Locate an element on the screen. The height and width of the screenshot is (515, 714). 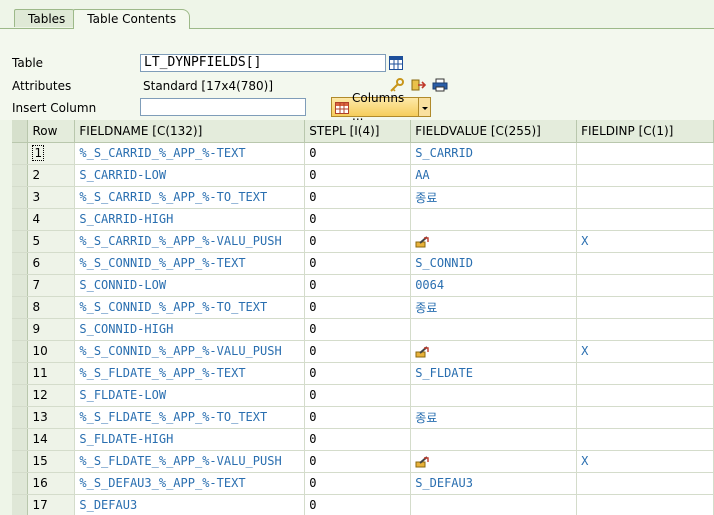
fieldname-cell: %_S_CONNID_%_APP_%-VALU_PUSH is located at coordinates (190, 351).